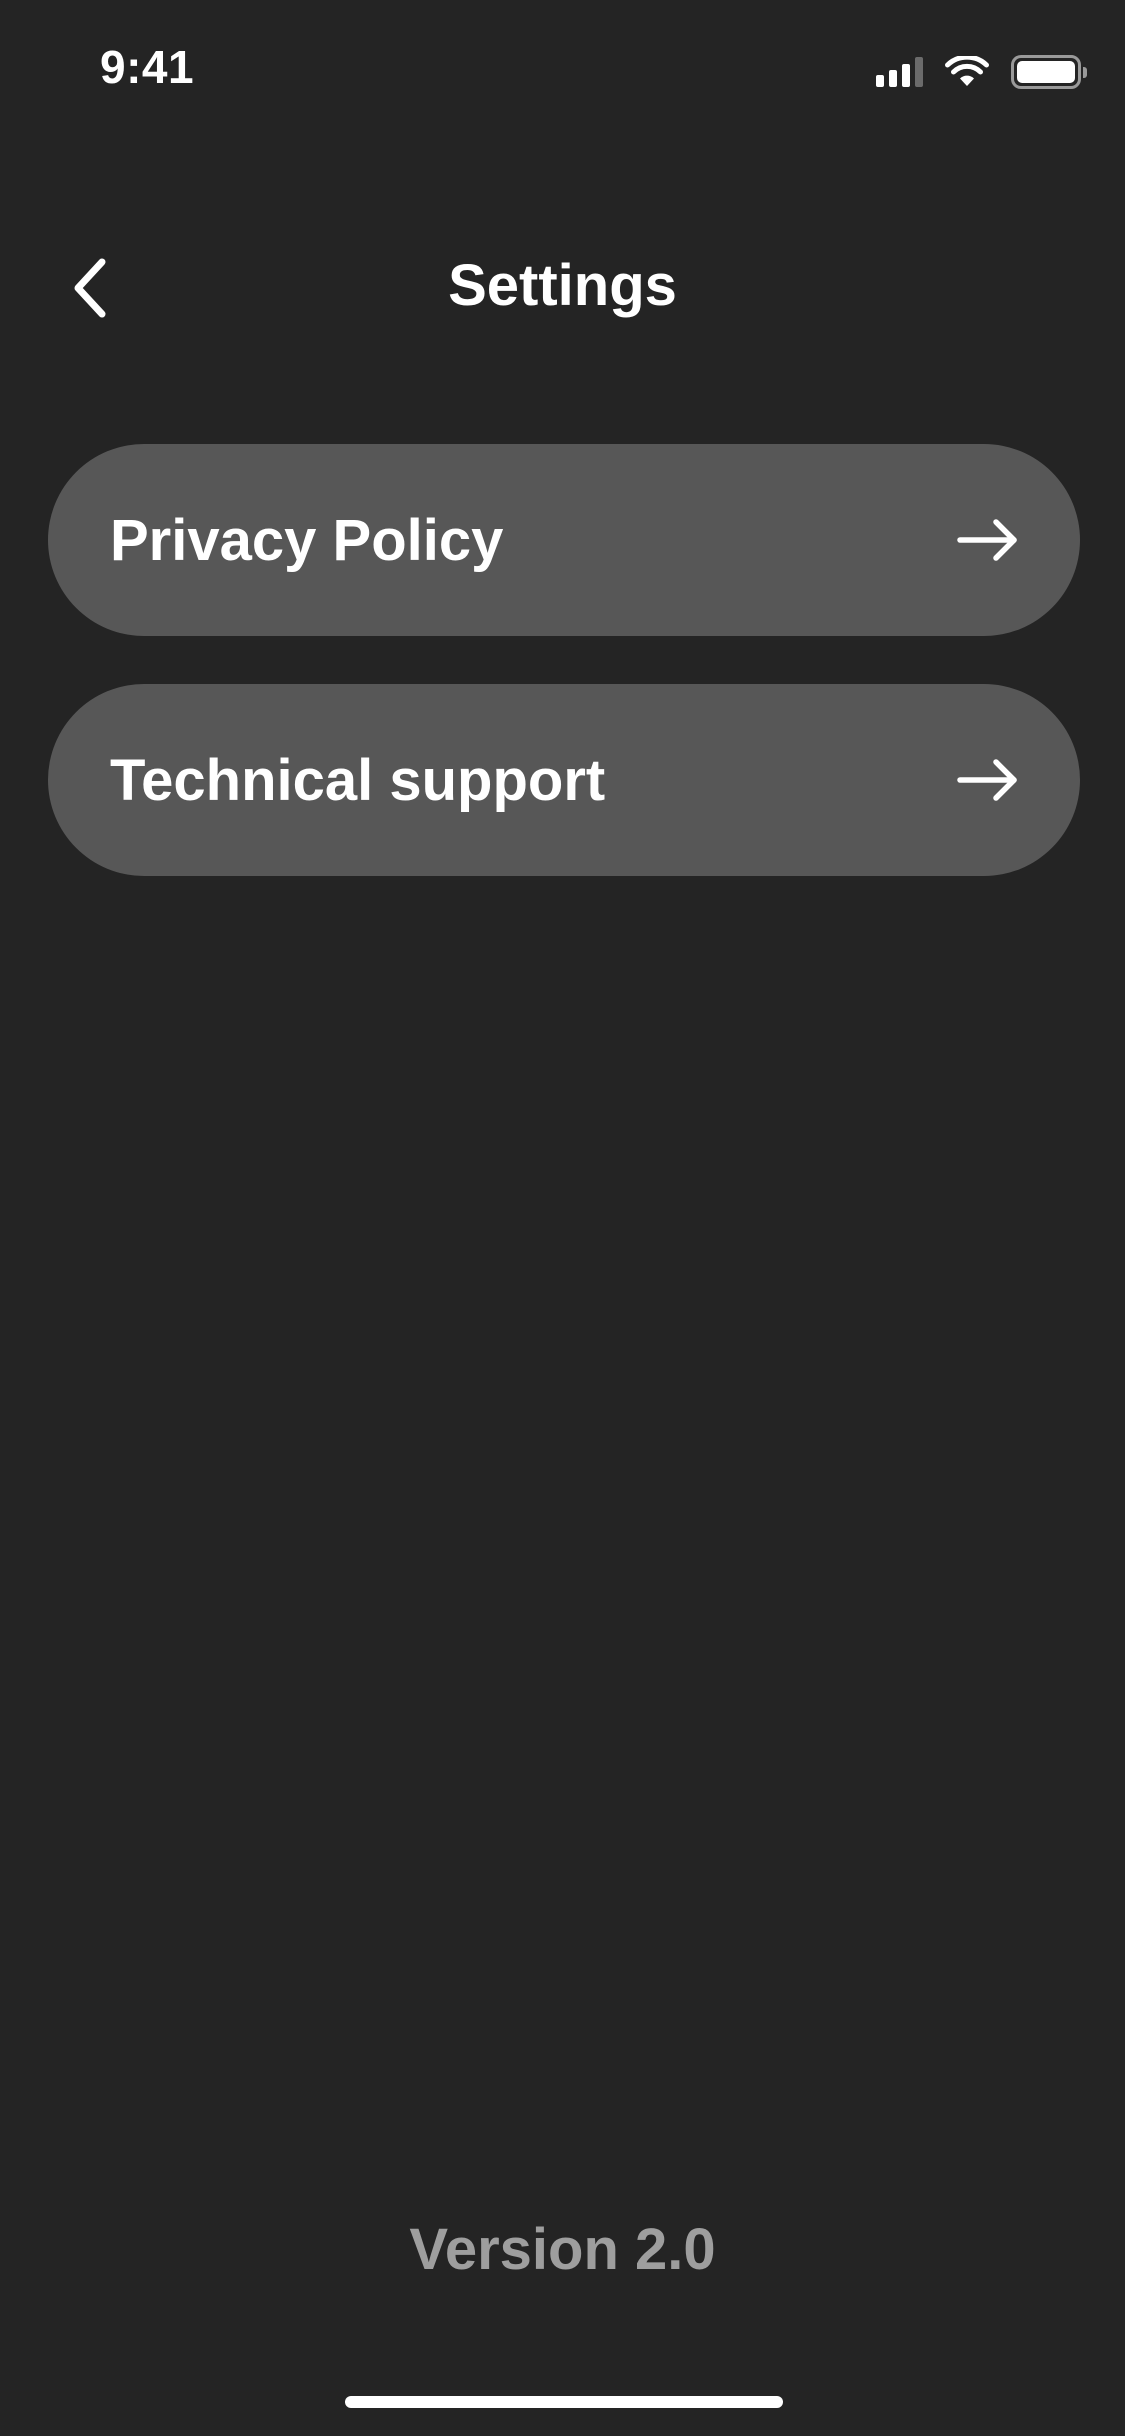 Image resolution: width=1125 pixels, height=2436 pixels. Describe the element at coordinates (358, 780) in the screenshot. I see `menu-item-label: Technical support` at that location.